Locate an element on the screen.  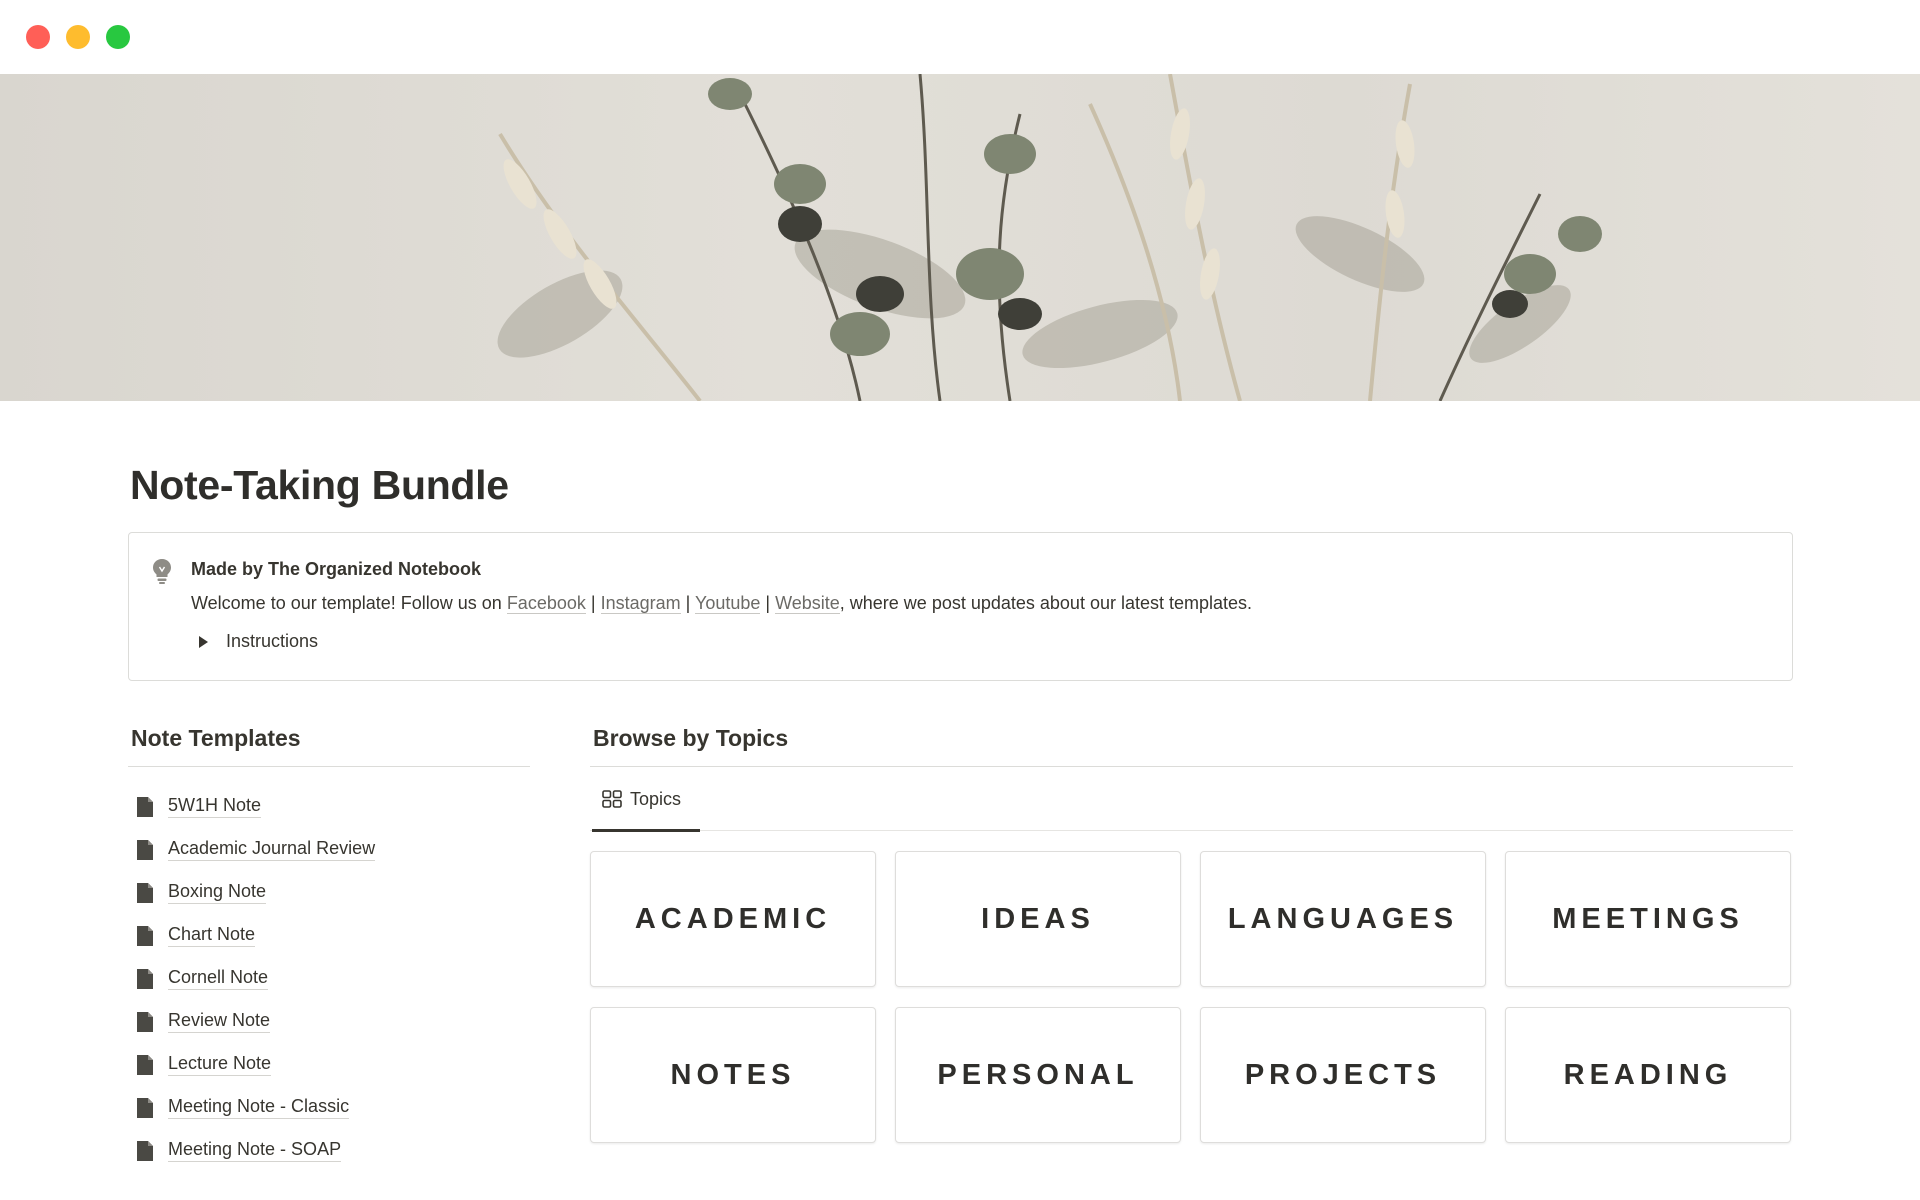
note-template-item: Academic Journal Review is located at coordinates (329, 849).